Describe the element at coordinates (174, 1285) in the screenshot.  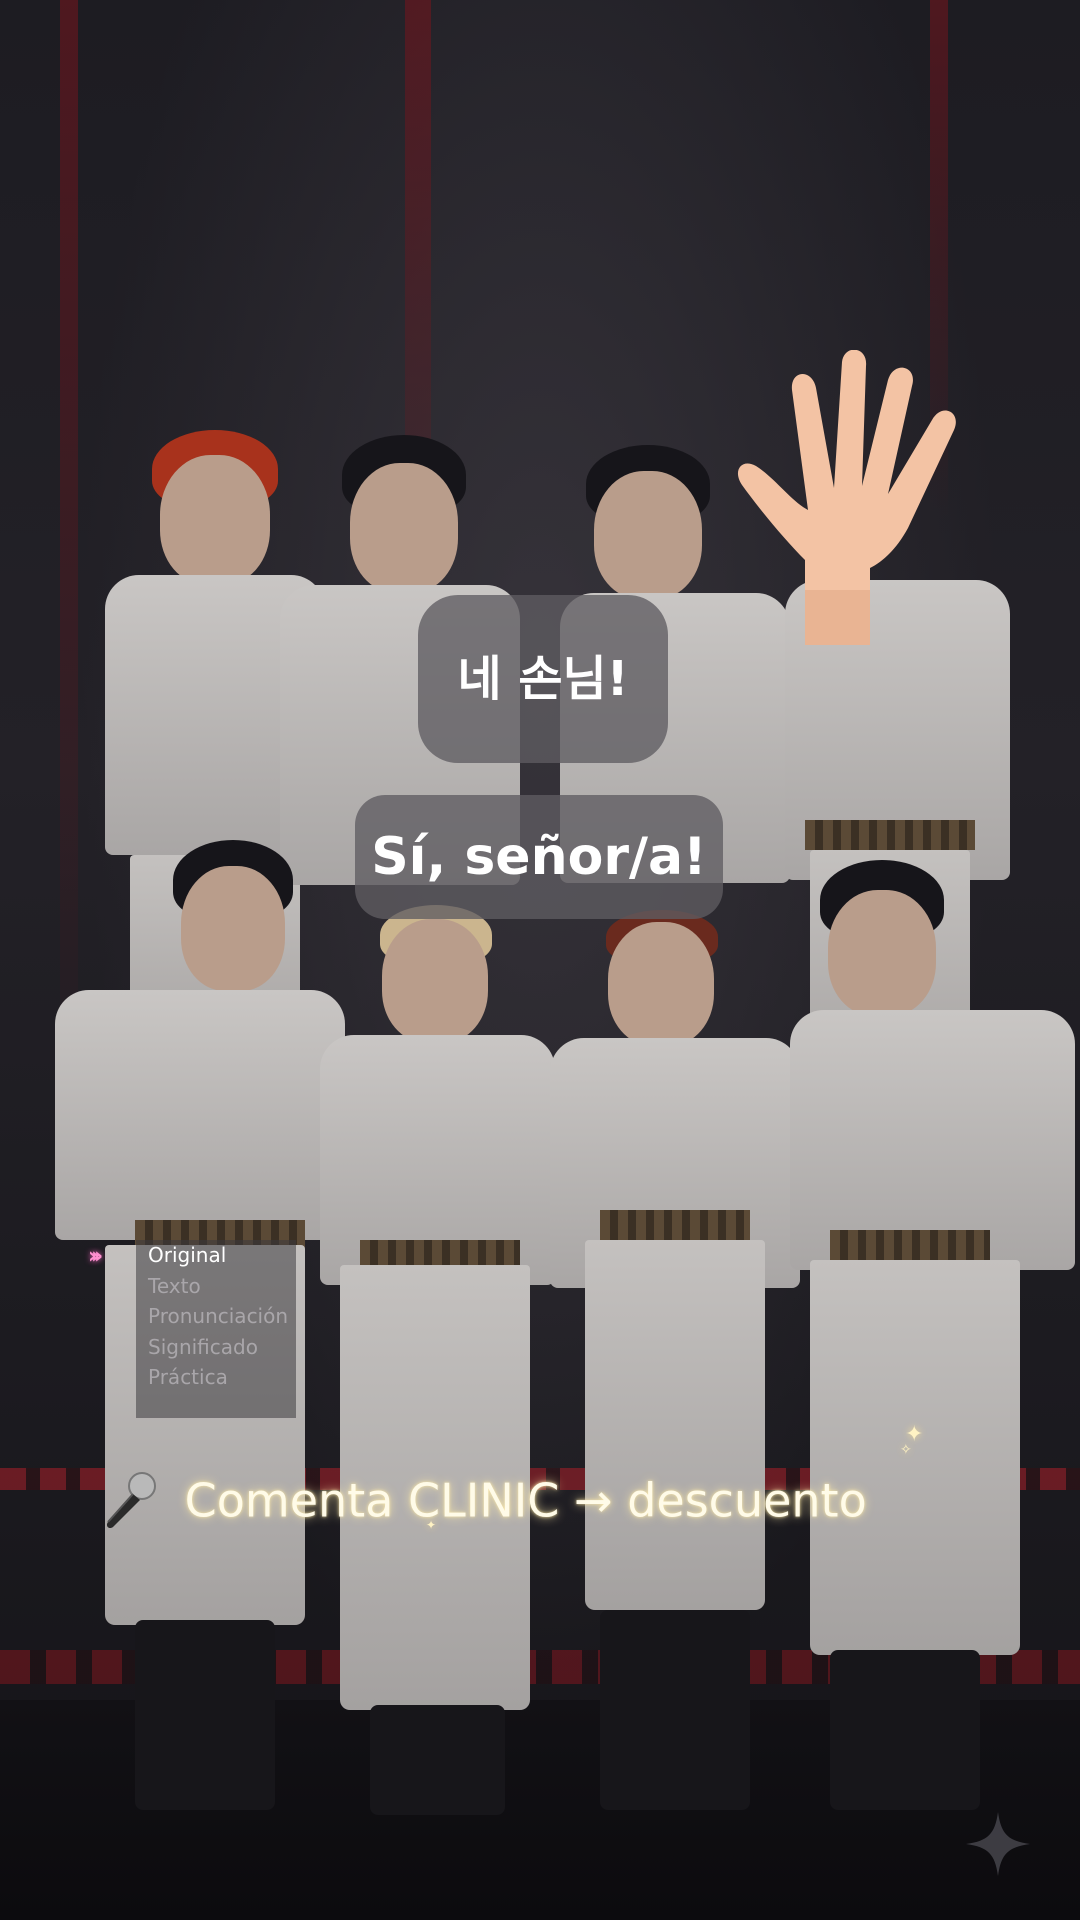
I see `step-texto: Texto` at that location.